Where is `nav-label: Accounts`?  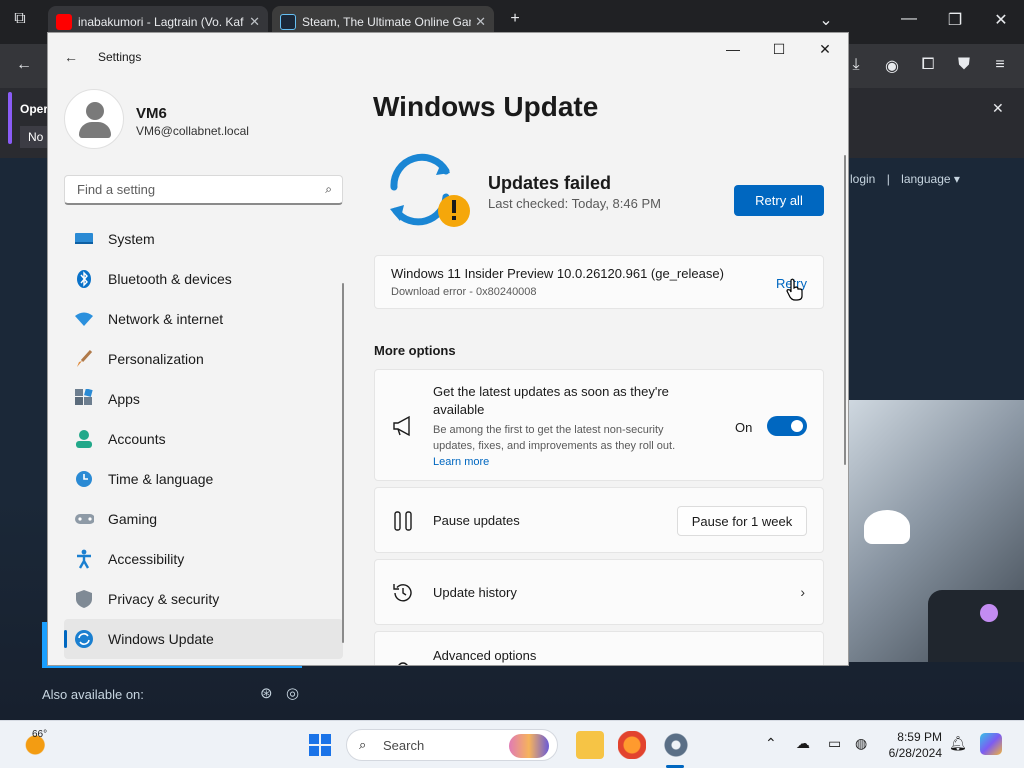 nav-label: Accounts is located at coordinates (137, 439).